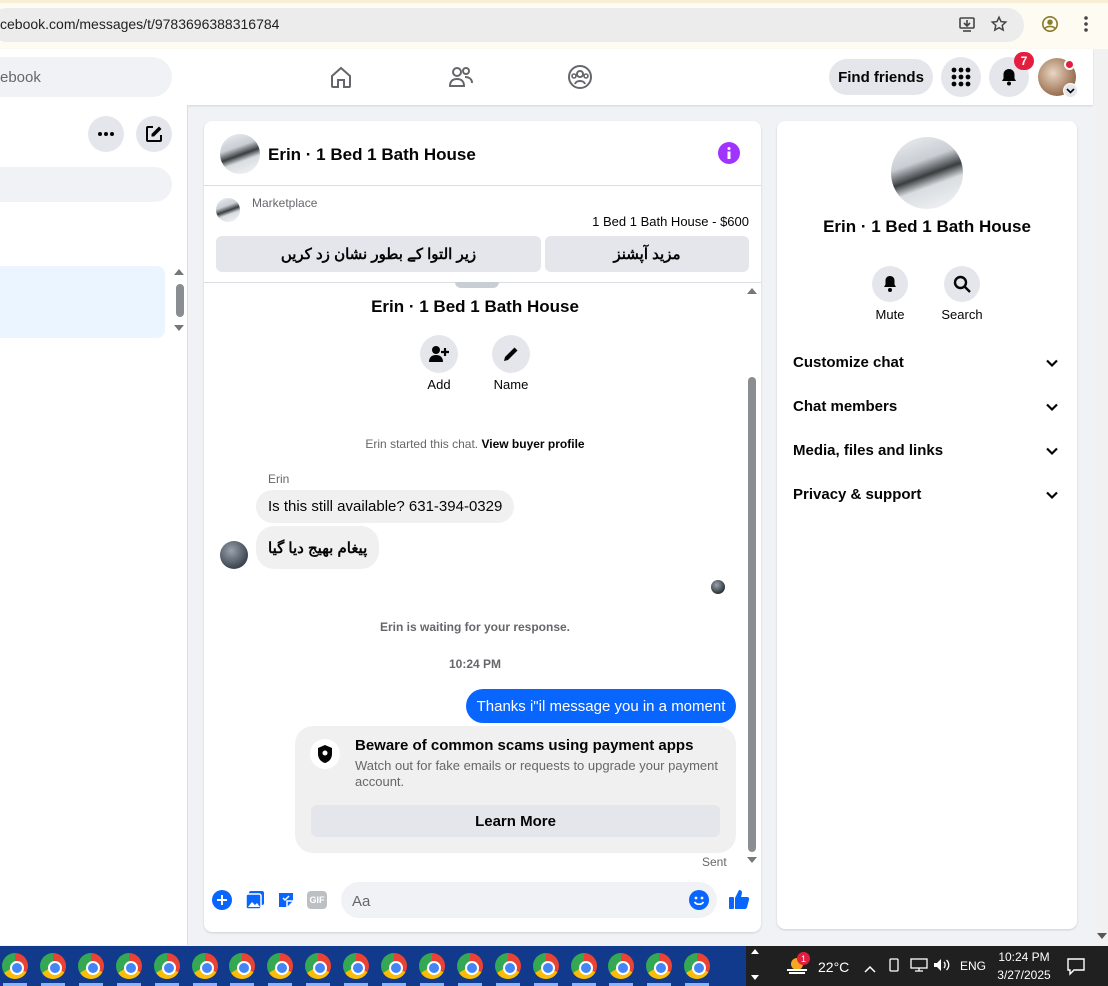 The width and height of the screenshot is (1108, 986). Describe the element at coordinates (699, 900) in the screenshot. I see `emoji-icon` at that location.